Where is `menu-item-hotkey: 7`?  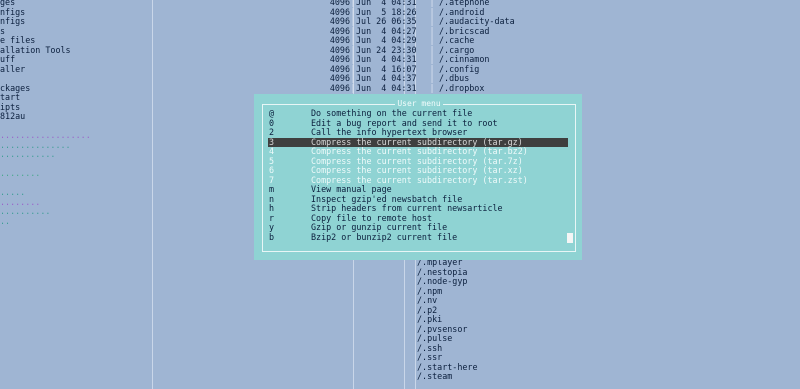
menu-item-hotkey: 7 is located at coordinates (272, 179).